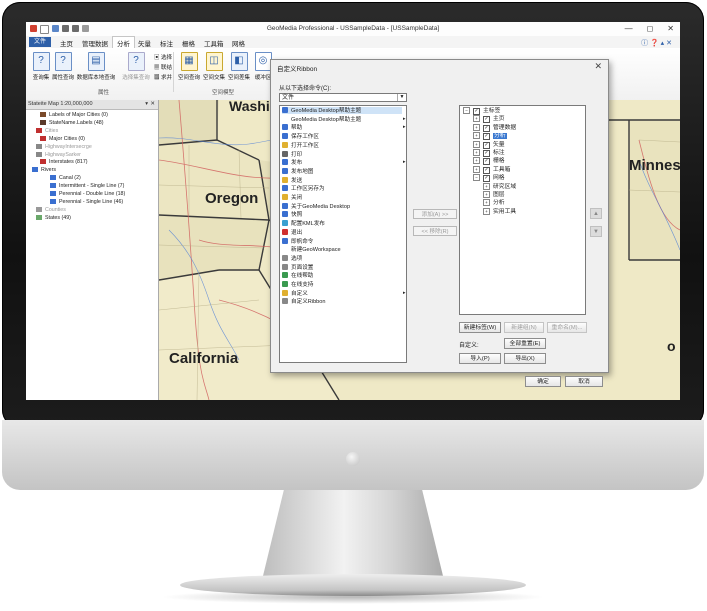  What do you see at coordinates (292, 214) in the screenshot?
I see `command-list-item: 快照` at bounding box center [292, 214].